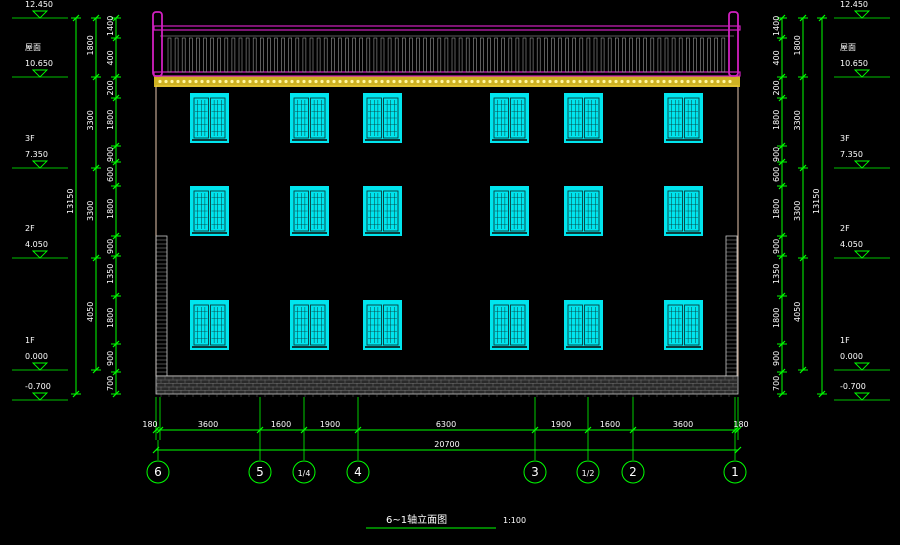  What do you see at coordinates (36, 154) in the screenshot?
I see `level-elevation: 7.350` at bounding box center [36, 154].